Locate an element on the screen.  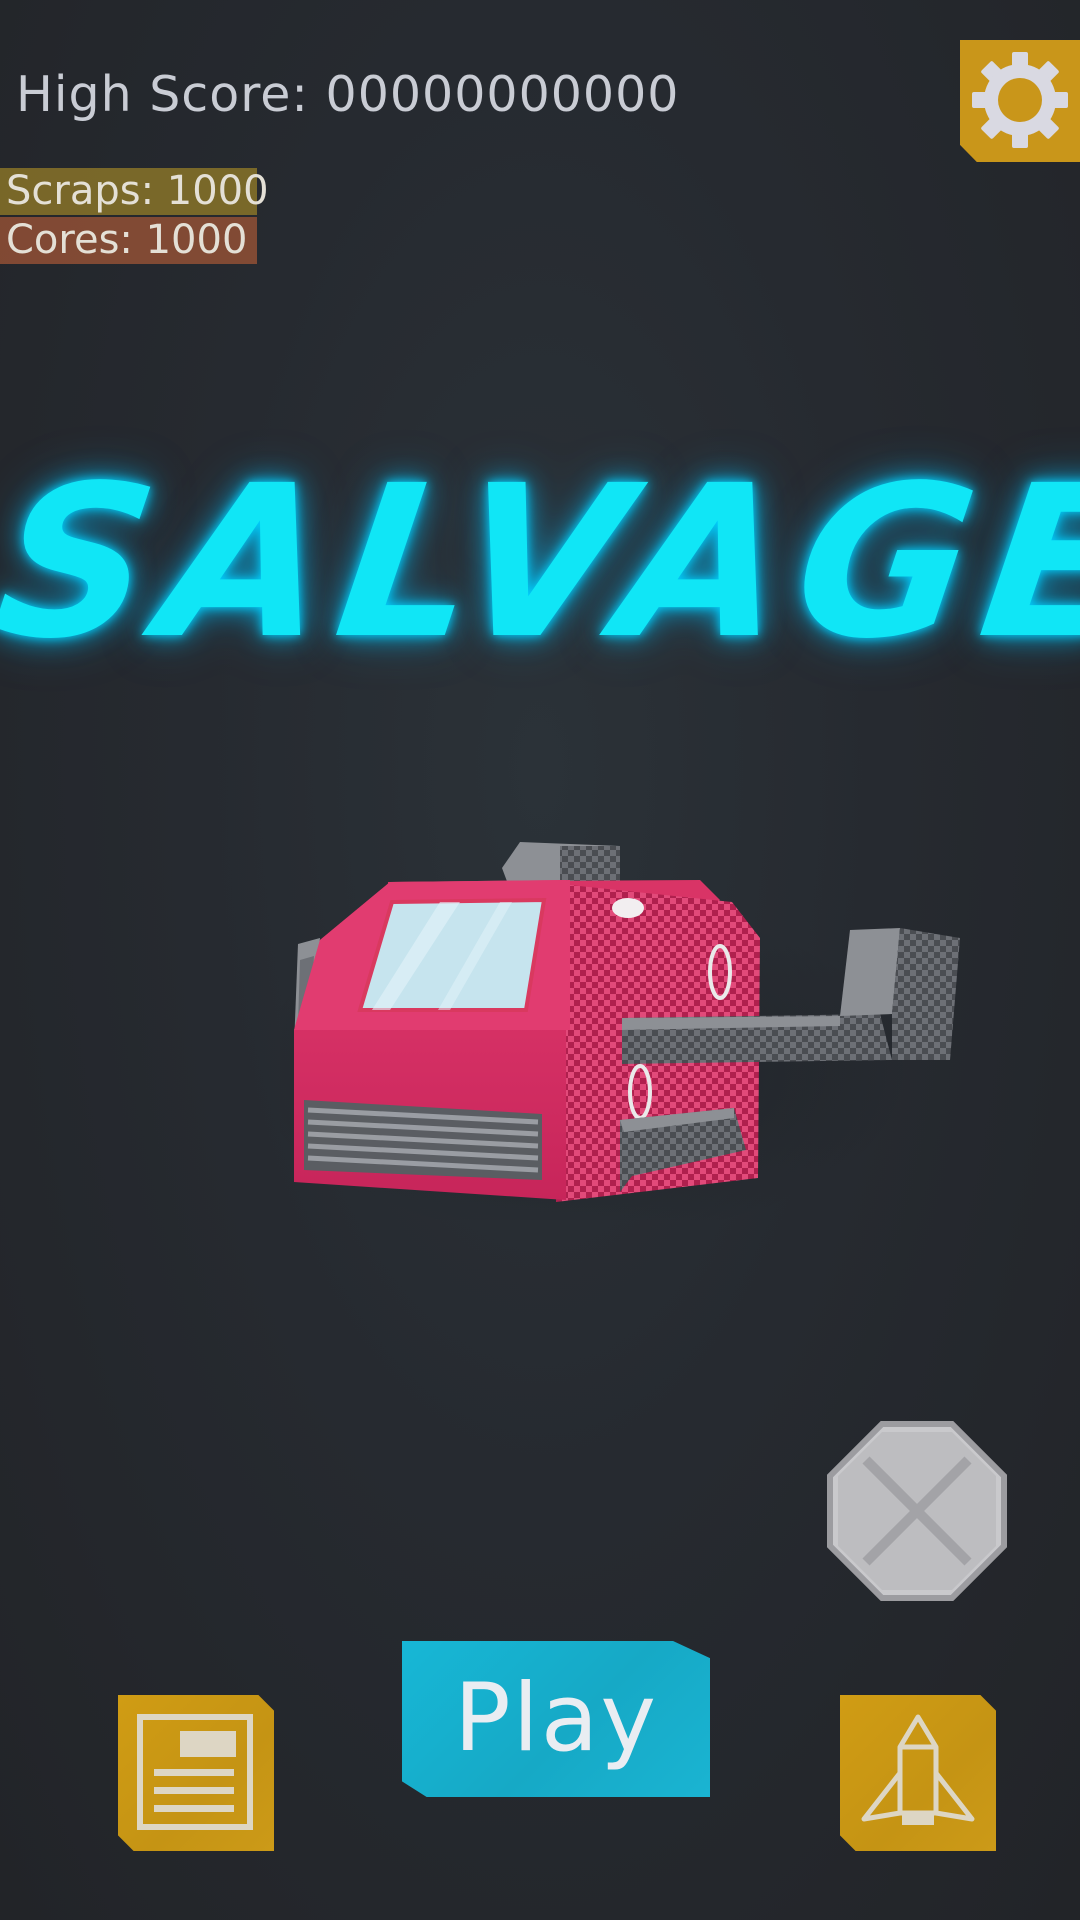
gear-icon is located at coordinates (1020, 100).